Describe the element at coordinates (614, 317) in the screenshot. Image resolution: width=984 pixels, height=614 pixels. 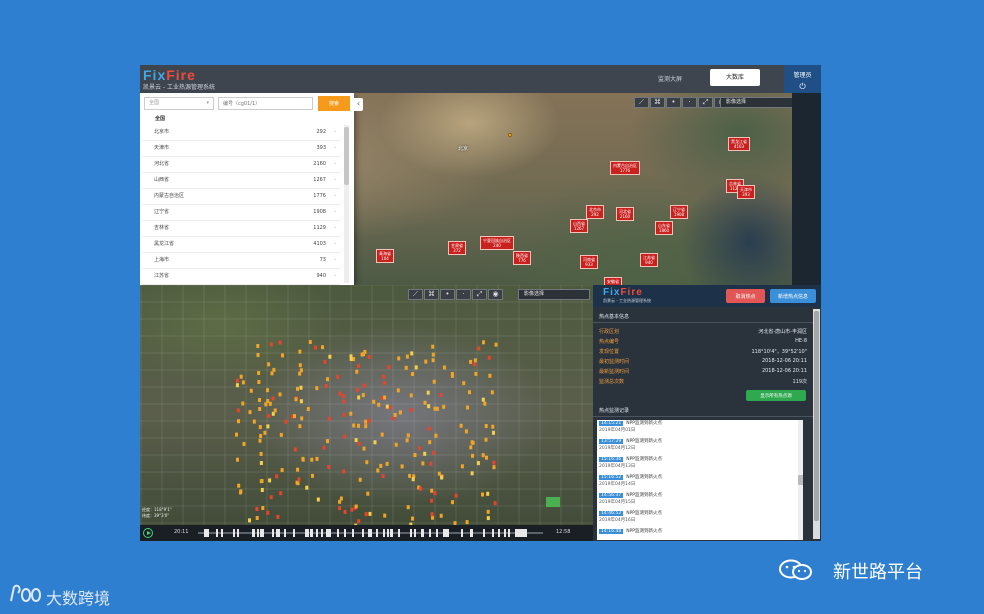
I see `basic-info-title: 热点基本信息` at that location.